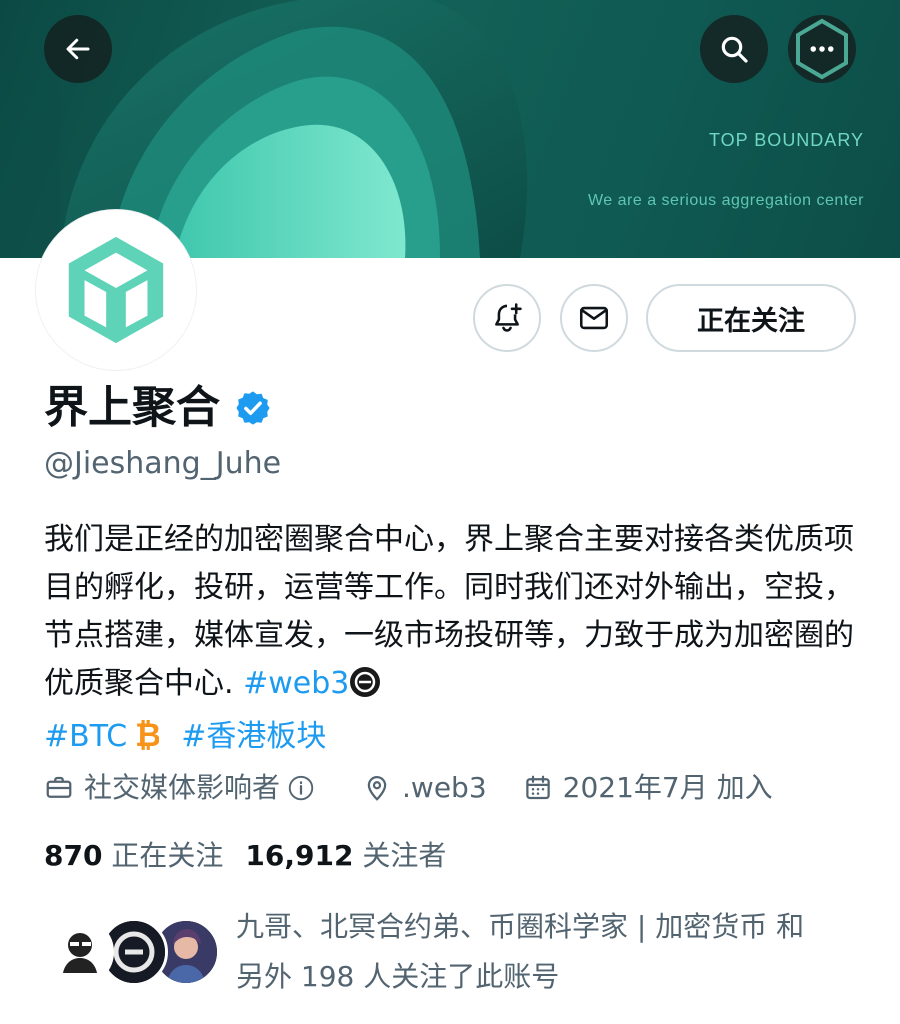  What do you see at coordinates (253, 408) in the screenshot?
I see `verified-badge-icon` at bounding box center [253, 408].